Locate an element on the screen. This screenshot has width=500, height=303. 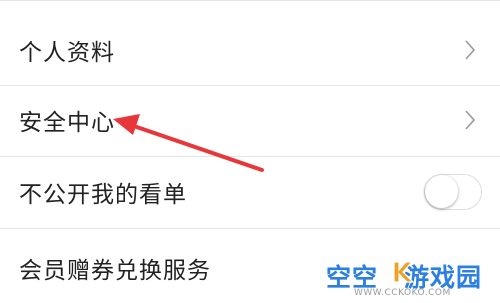
watermark: 空空 游戏园 WWW.CCKOKO.COM is located at coordinates (408, 277).